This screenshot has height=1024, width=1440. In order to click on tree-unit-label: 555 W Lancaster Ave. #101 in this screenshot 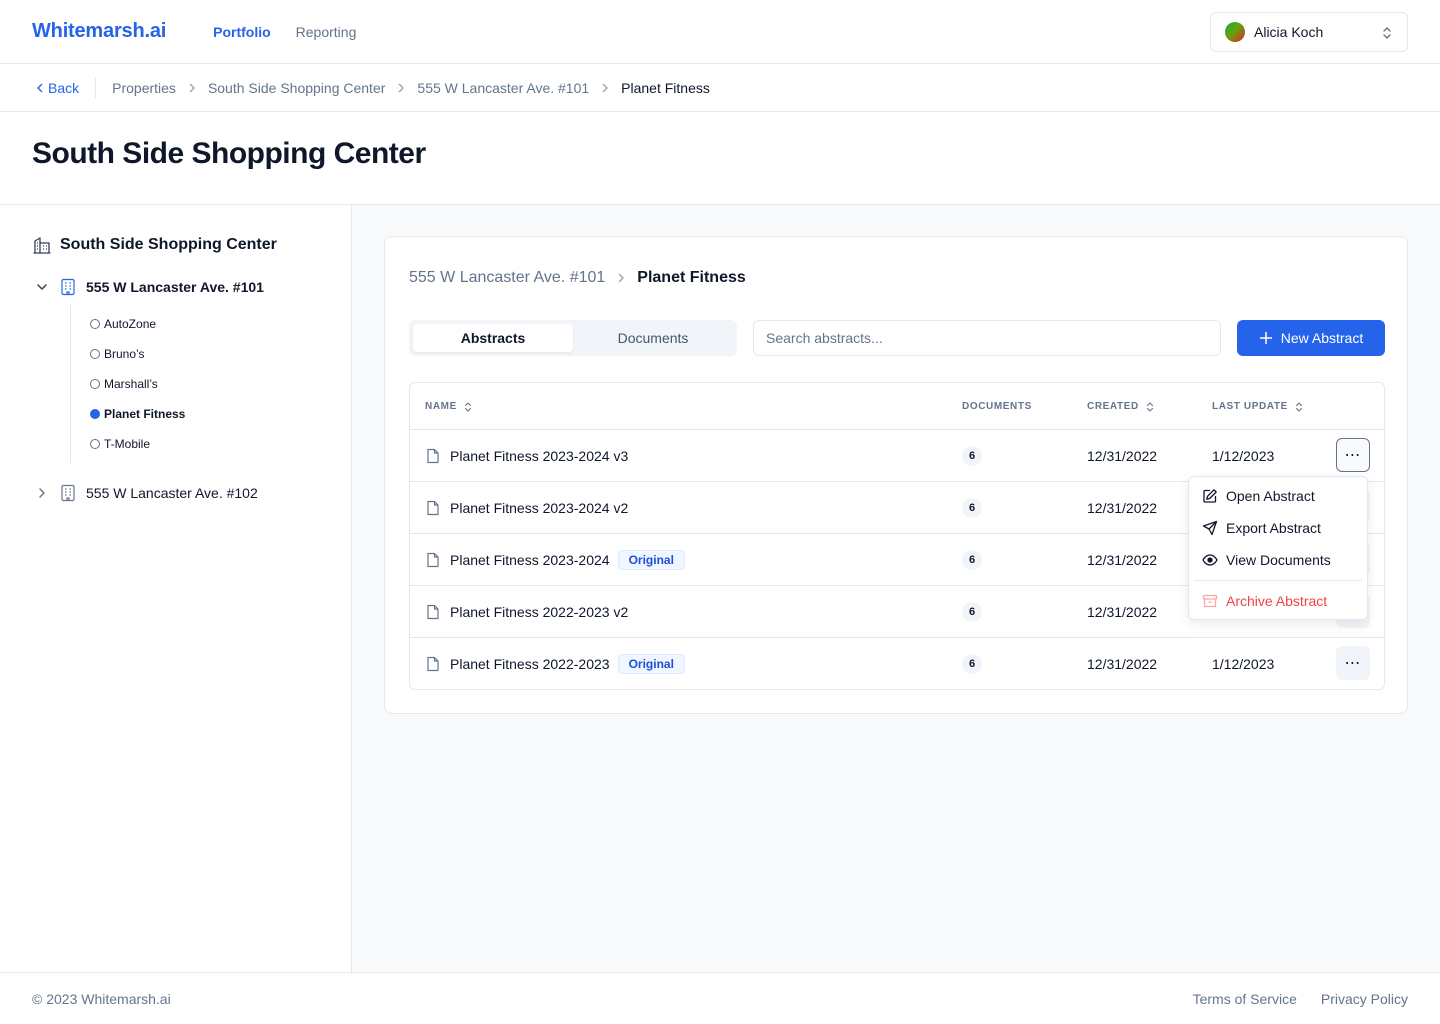, I will do `click(175, 287)`.